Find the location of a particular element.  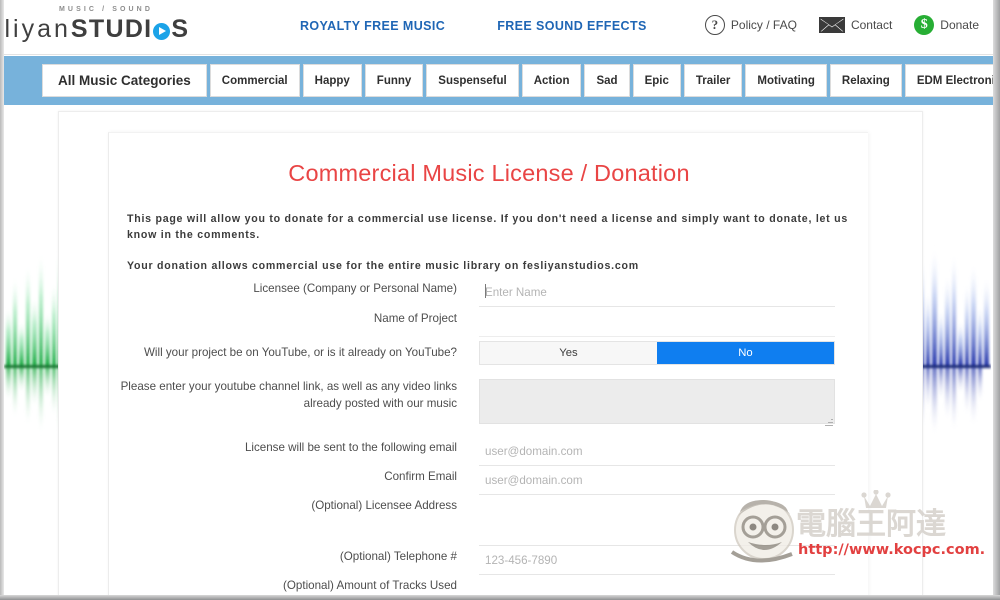

form-row-address: (Optional) Licensee Address is located at coordinates (489, 522).